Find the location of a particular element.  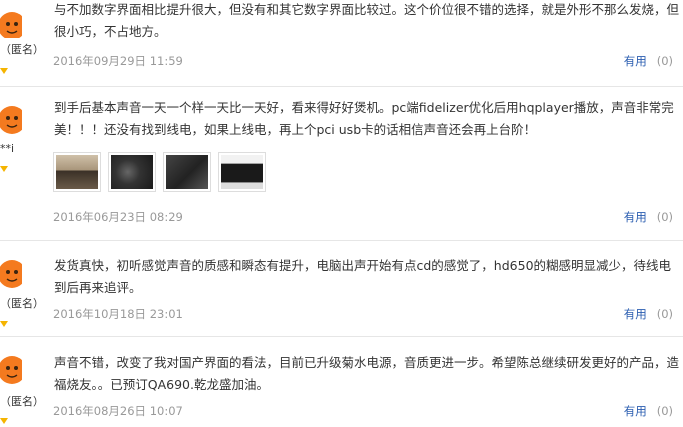

user-name: **i is located at coordinates (7, 148).